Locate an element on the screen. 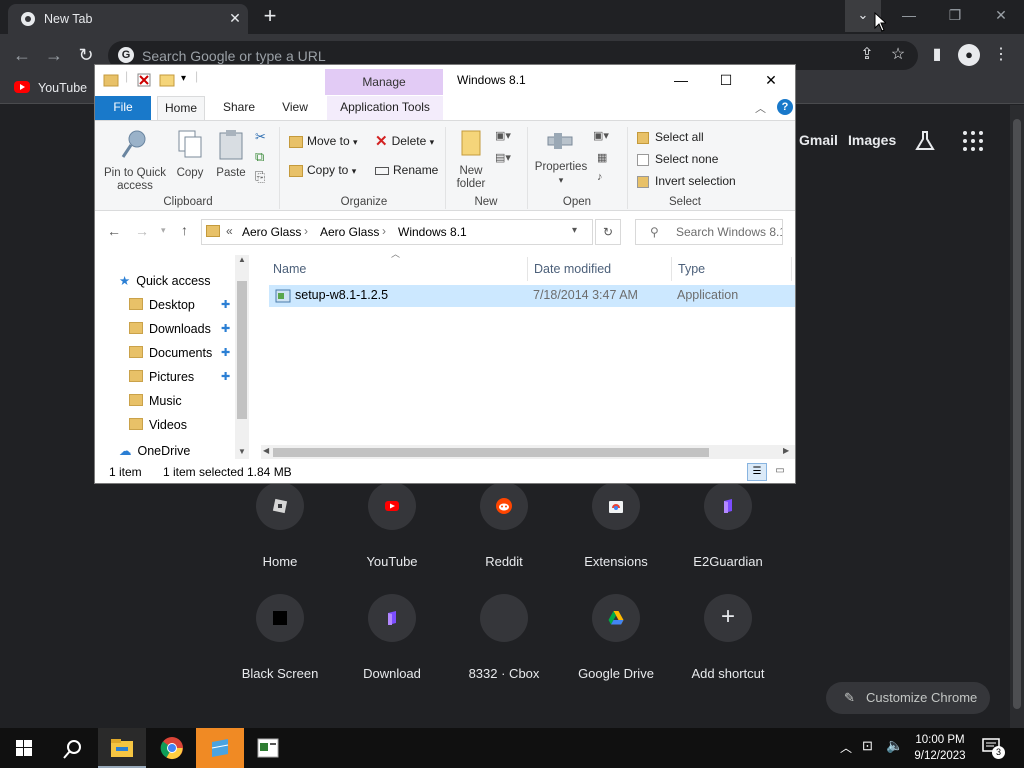 The width and height of the screenshot is (1024, 768). gmail-link: Gmail is located at coordinates (818, 140).